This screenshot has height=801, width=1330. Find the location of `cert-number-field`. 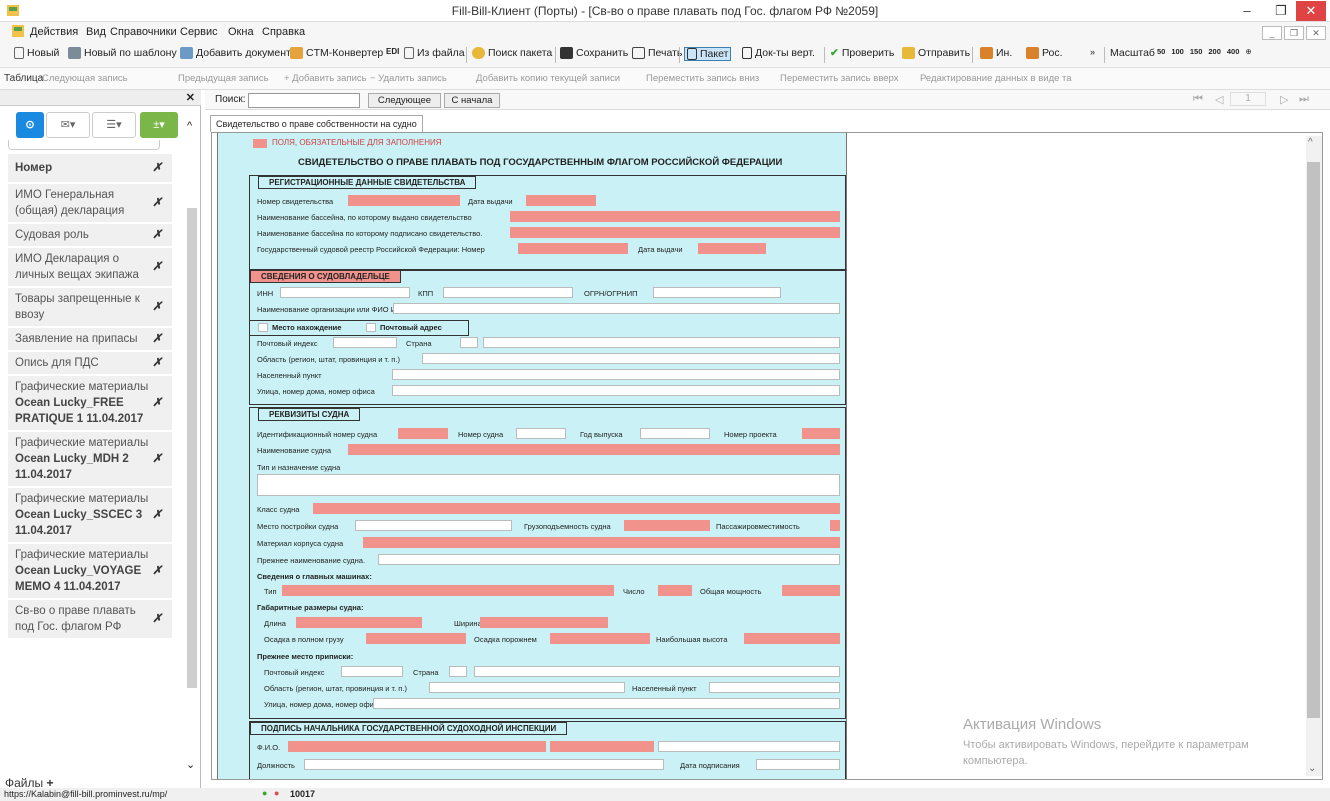

cert-number-field is located at coordinates (404, 200).